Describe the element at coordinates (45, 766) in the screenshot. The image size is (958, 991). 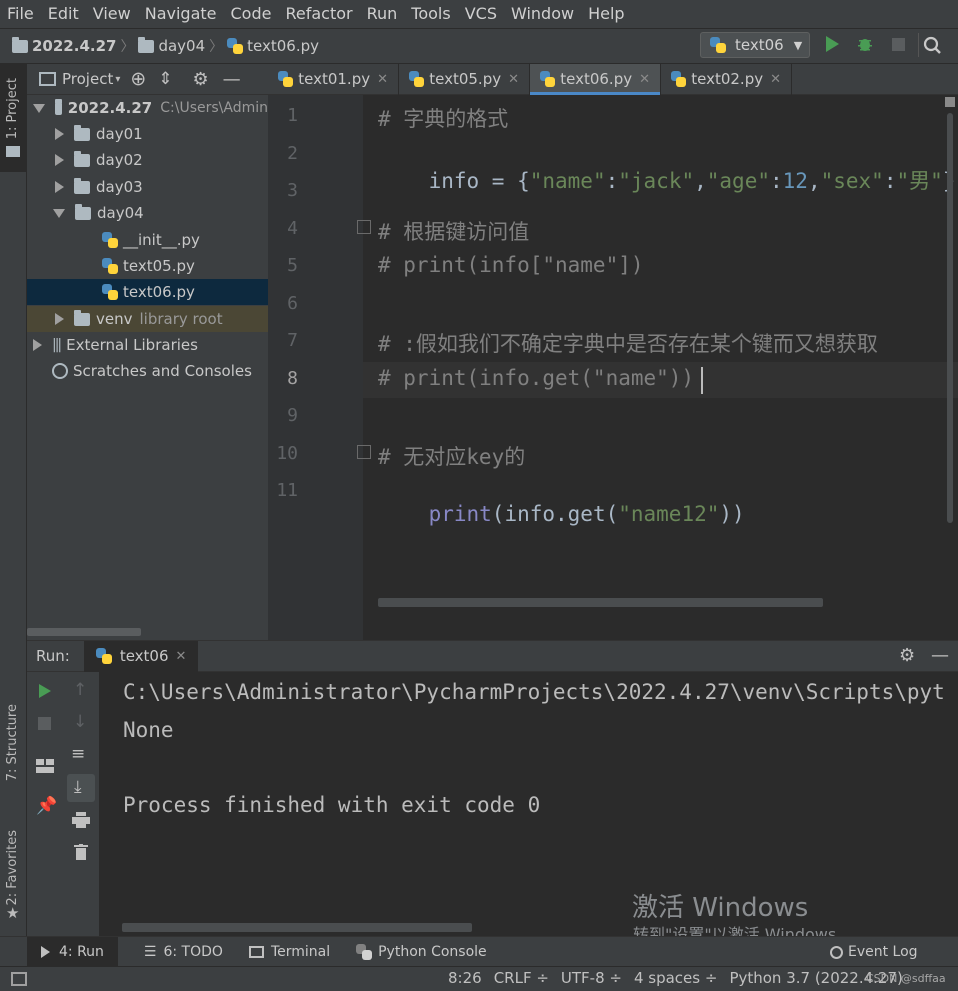
I see `layout-icon` at that location.